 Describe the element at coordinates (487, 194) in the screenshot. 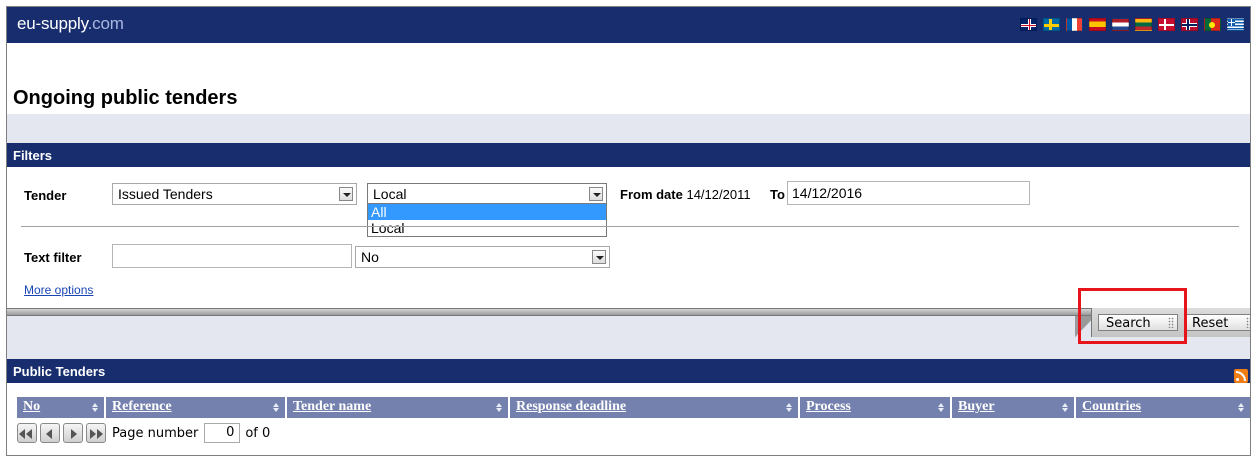

I see `scope-select: Local` at that location.